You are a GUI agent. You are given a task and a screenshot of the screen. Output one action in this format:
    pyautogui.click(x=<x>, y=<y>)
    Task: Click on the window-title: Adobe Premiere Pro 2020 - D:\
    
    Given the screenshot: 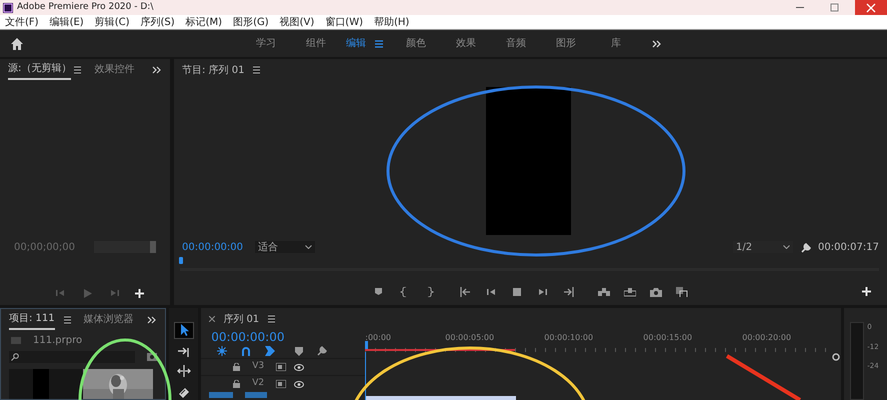 What is the action you would take?
    pyautogui.click(x=85, y=7)
    